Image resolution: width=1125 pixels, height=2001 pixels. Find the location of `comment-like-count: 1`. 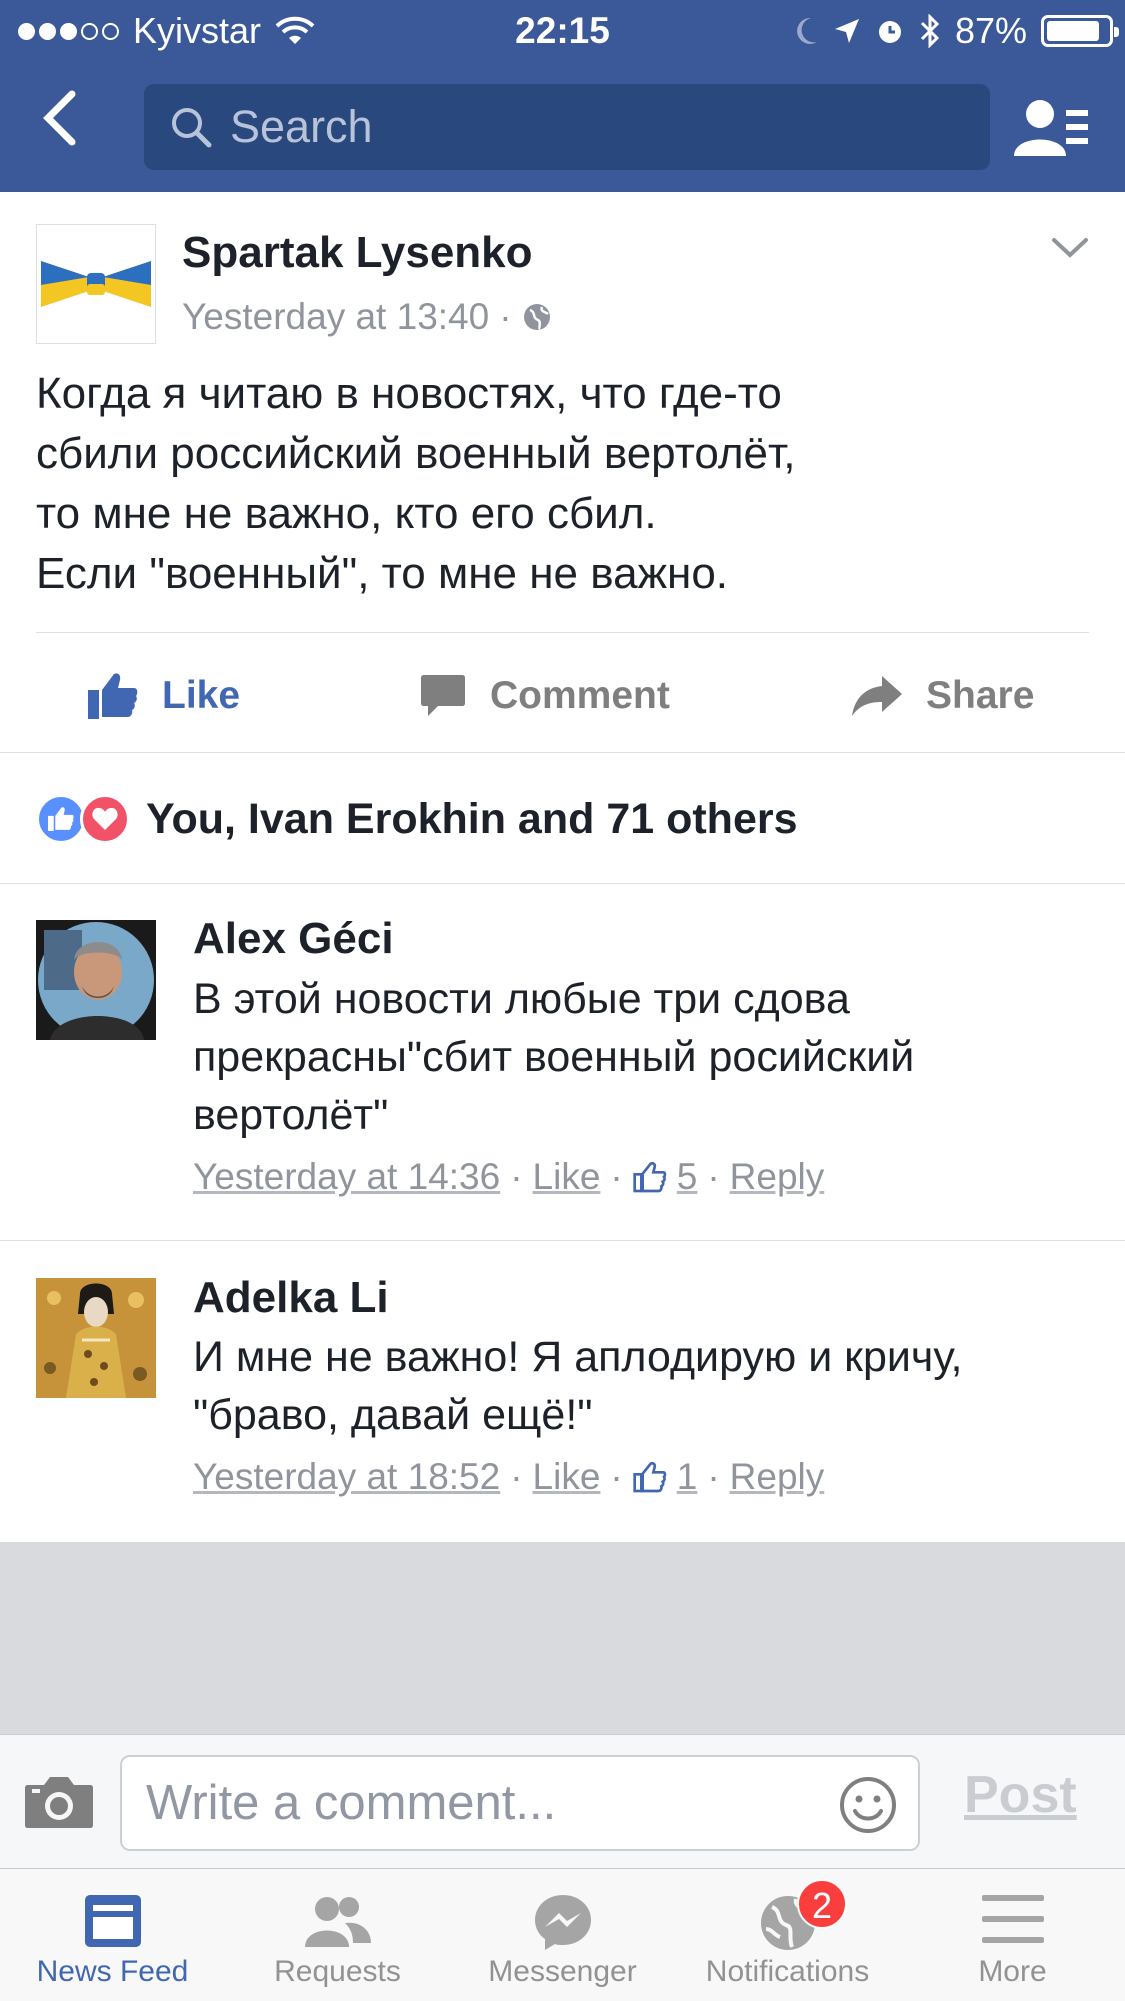

comment-like-count: 1 is located at coordinates (687, 1477).